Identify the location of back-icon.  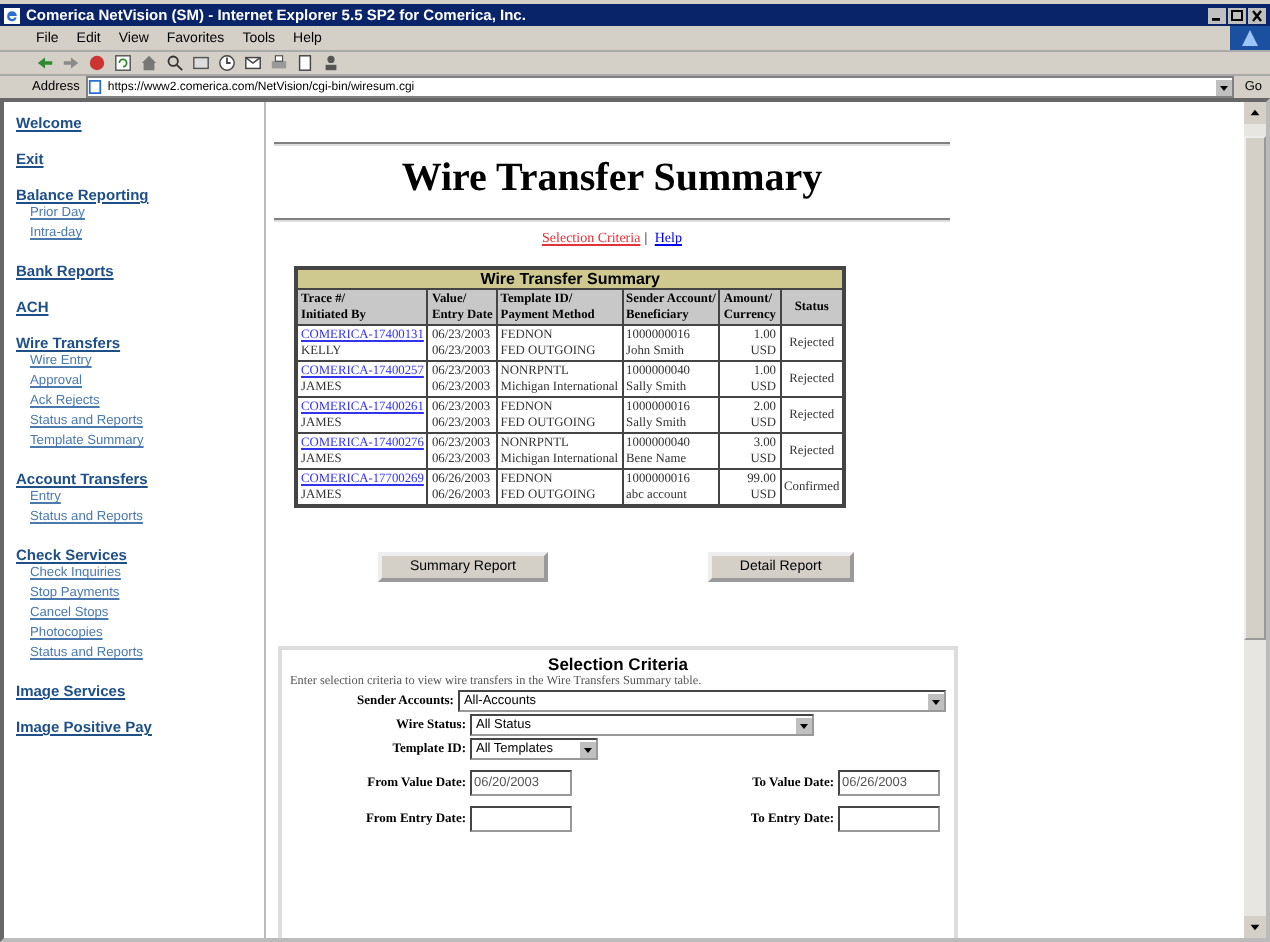
(45, 63).